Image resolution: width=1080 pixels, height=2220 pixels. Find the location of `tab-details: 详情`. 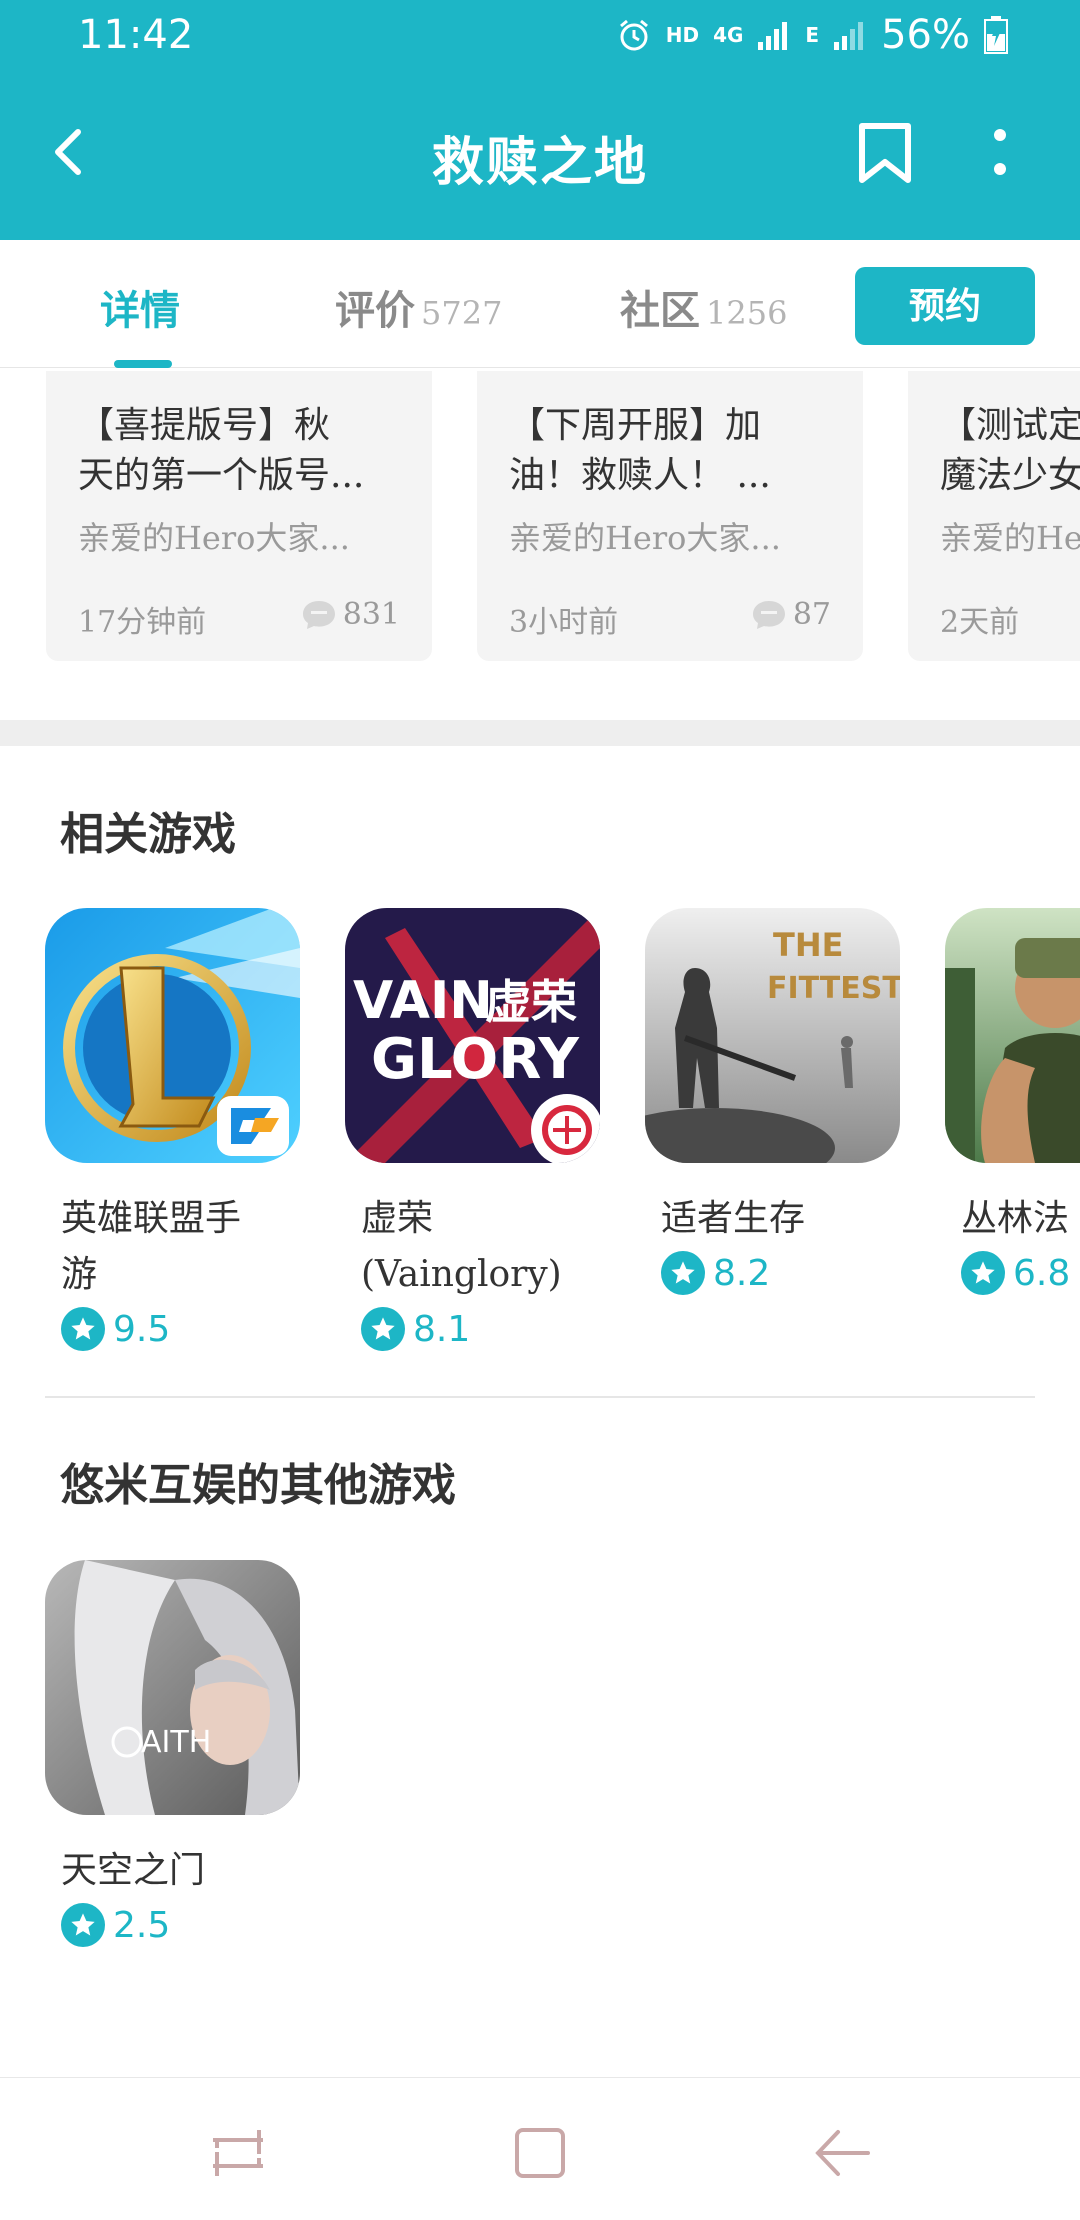

tab-details: 详情 is located at coordinates (140, 307).